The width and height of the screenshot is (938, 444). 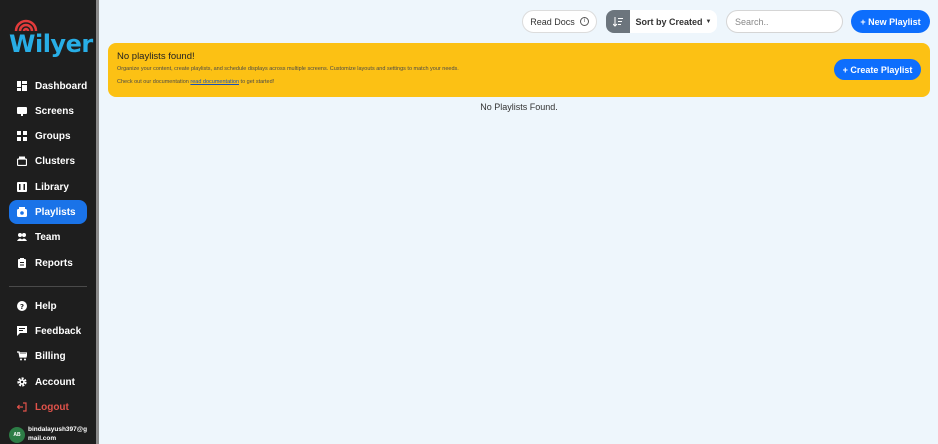 I want to click on logout-icon, so click(x=22, y=407).